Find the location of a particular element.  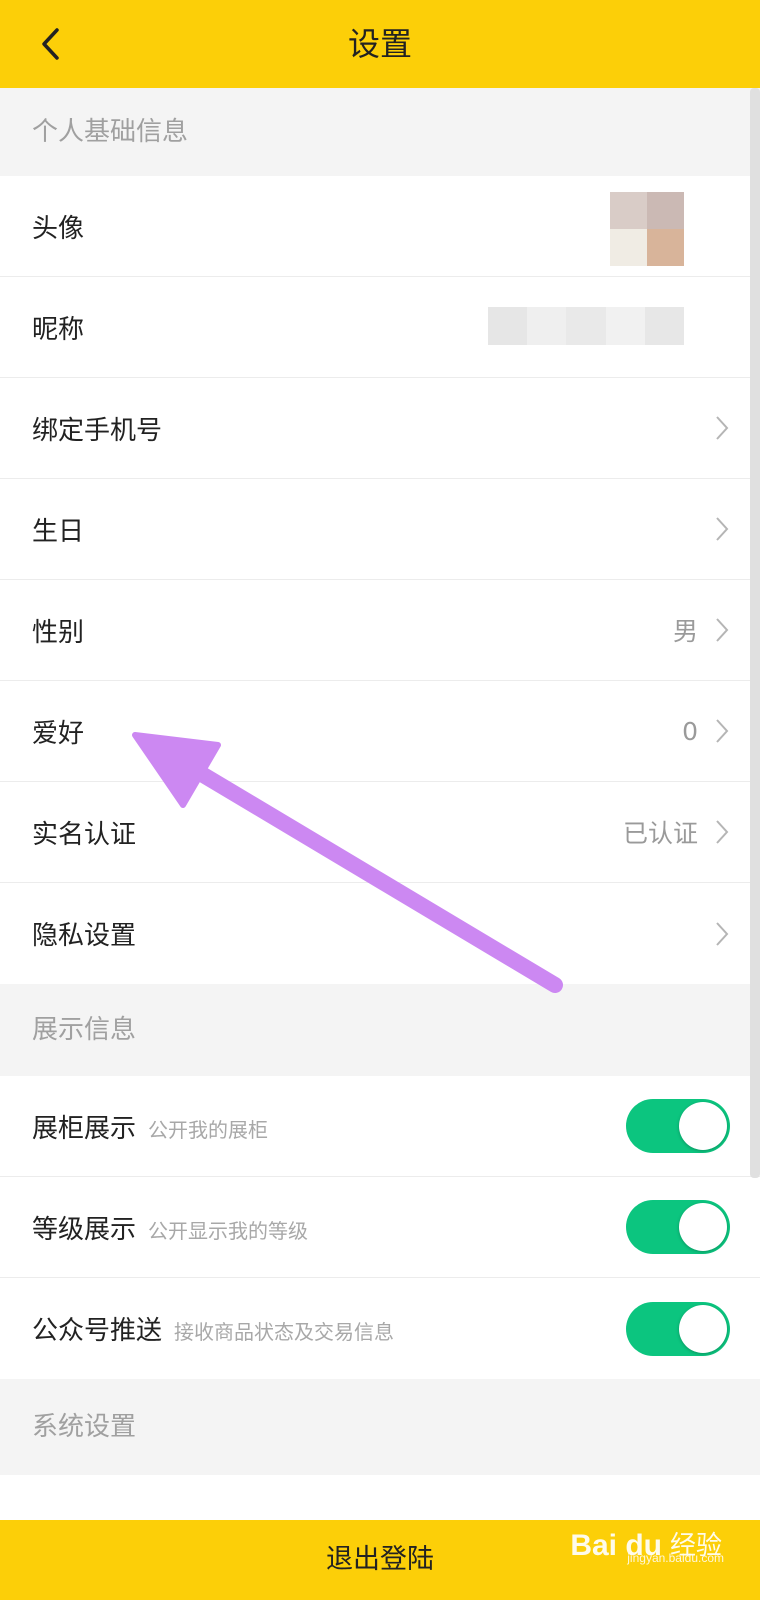

logout-button: 退出登陆 Bai du 经验 jingyan.baidu.com is located at coordinates (380, 1560).